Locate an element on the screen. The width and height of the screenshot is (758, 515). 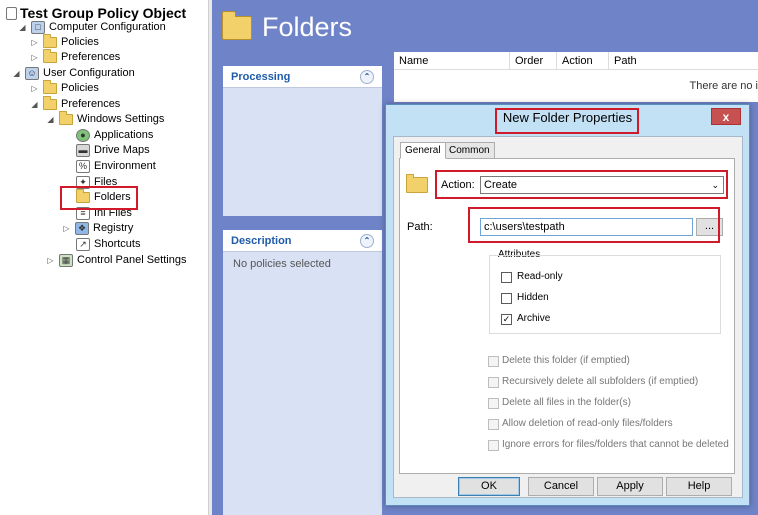
tree-item-windows-settings: ◢ Windows Settings is located at coordinates (105, 118).